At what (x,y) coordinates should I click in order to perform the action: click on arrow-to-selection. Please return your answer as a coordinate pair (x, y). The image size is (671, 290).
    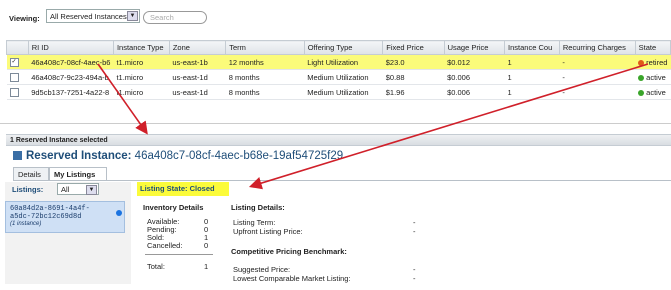
    Looking at the image, I should click on (122, 99).